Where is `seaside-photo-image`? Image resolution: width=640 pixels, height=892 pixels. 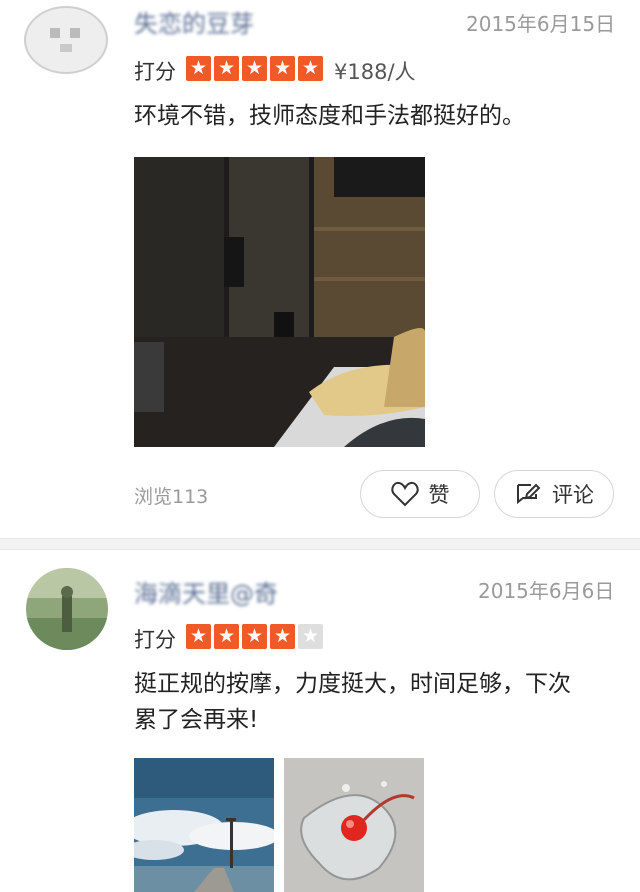
seaside-photo-image is located at coordinates (204, 825).